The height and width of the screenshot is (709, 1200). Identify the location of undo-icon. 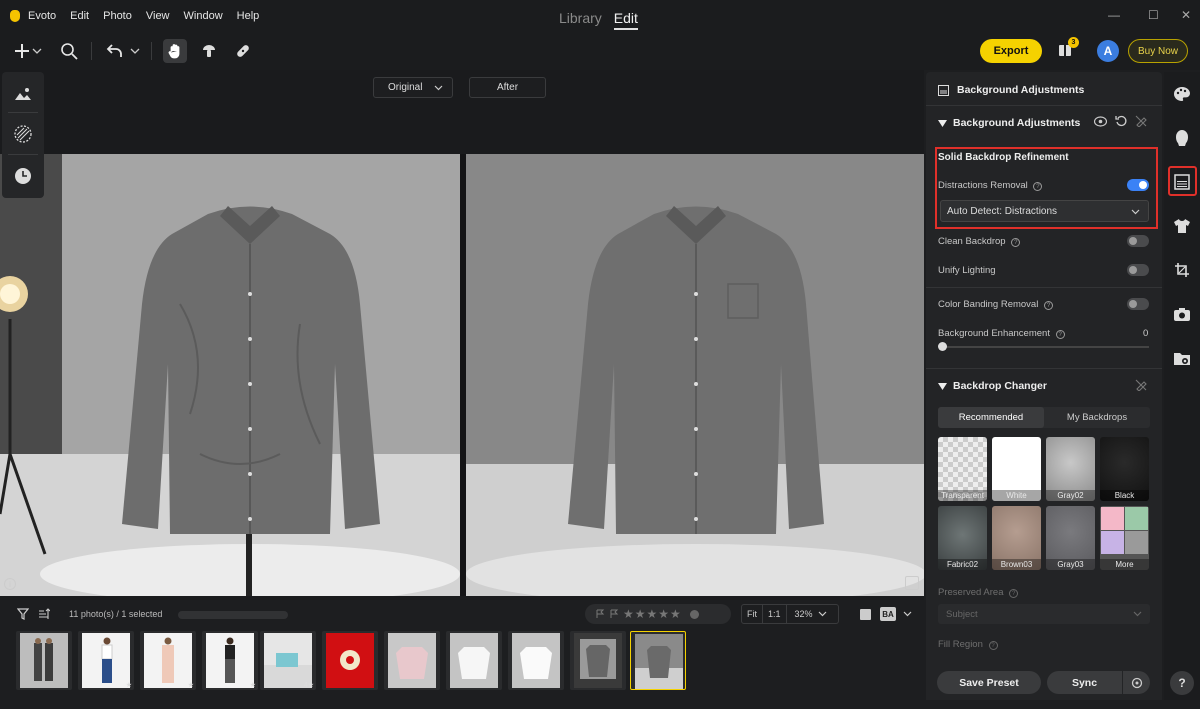
(115, 51).